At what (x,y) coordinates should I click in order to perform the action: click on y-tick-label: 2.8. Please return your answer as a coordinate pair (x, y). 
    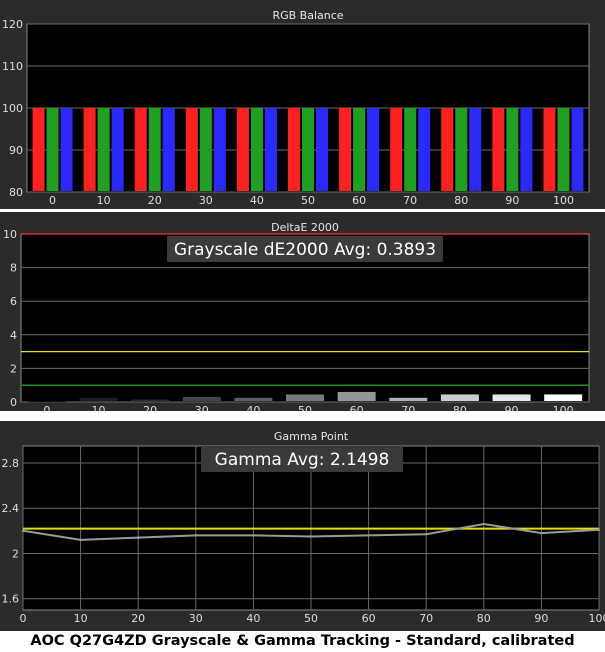
    Looking at the image, I should click on (11, 463).